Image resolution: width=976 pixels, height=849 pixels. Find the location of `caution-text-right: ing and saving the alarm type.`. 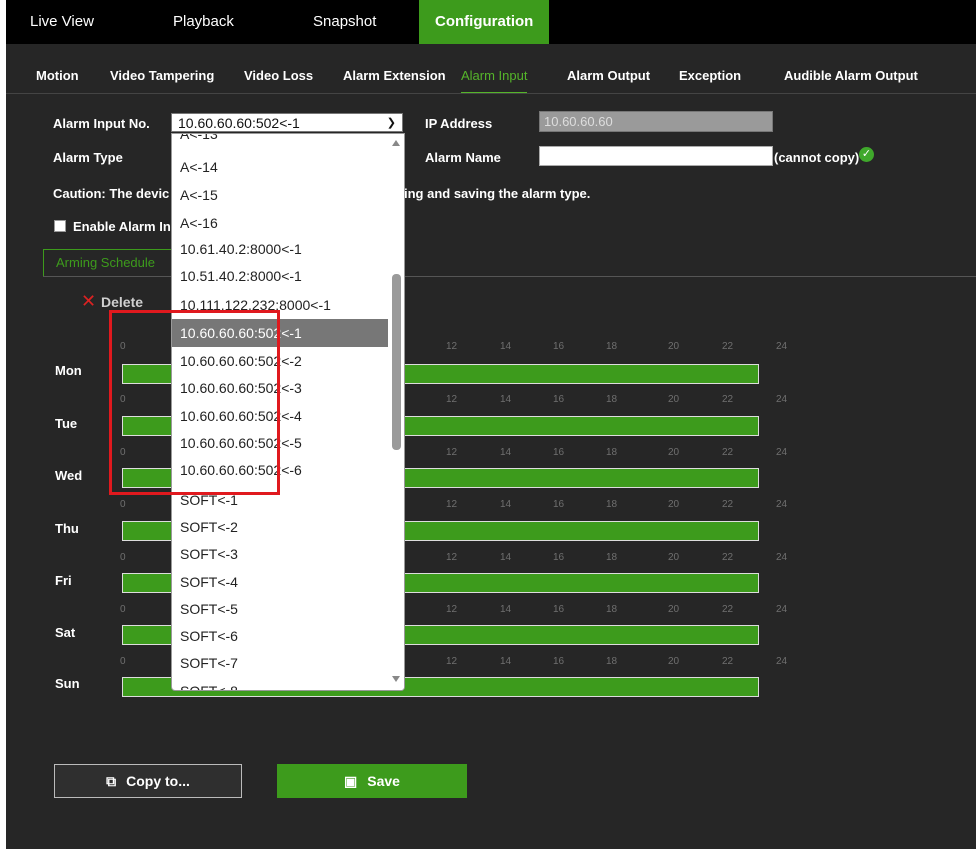

caution-text-right: ing and saving the alarm type. is located at coordinates (497, 193).